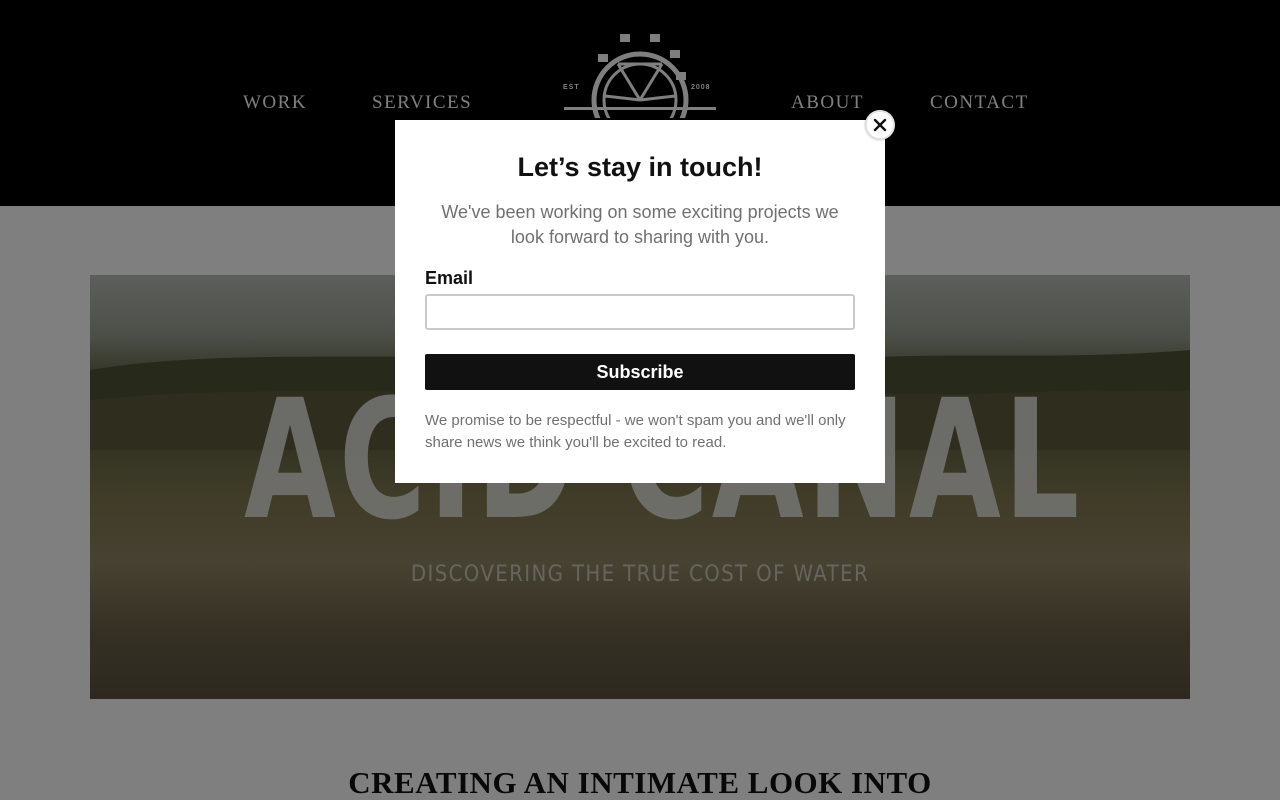  I want to click on email-label: Email, so click(449, 278).